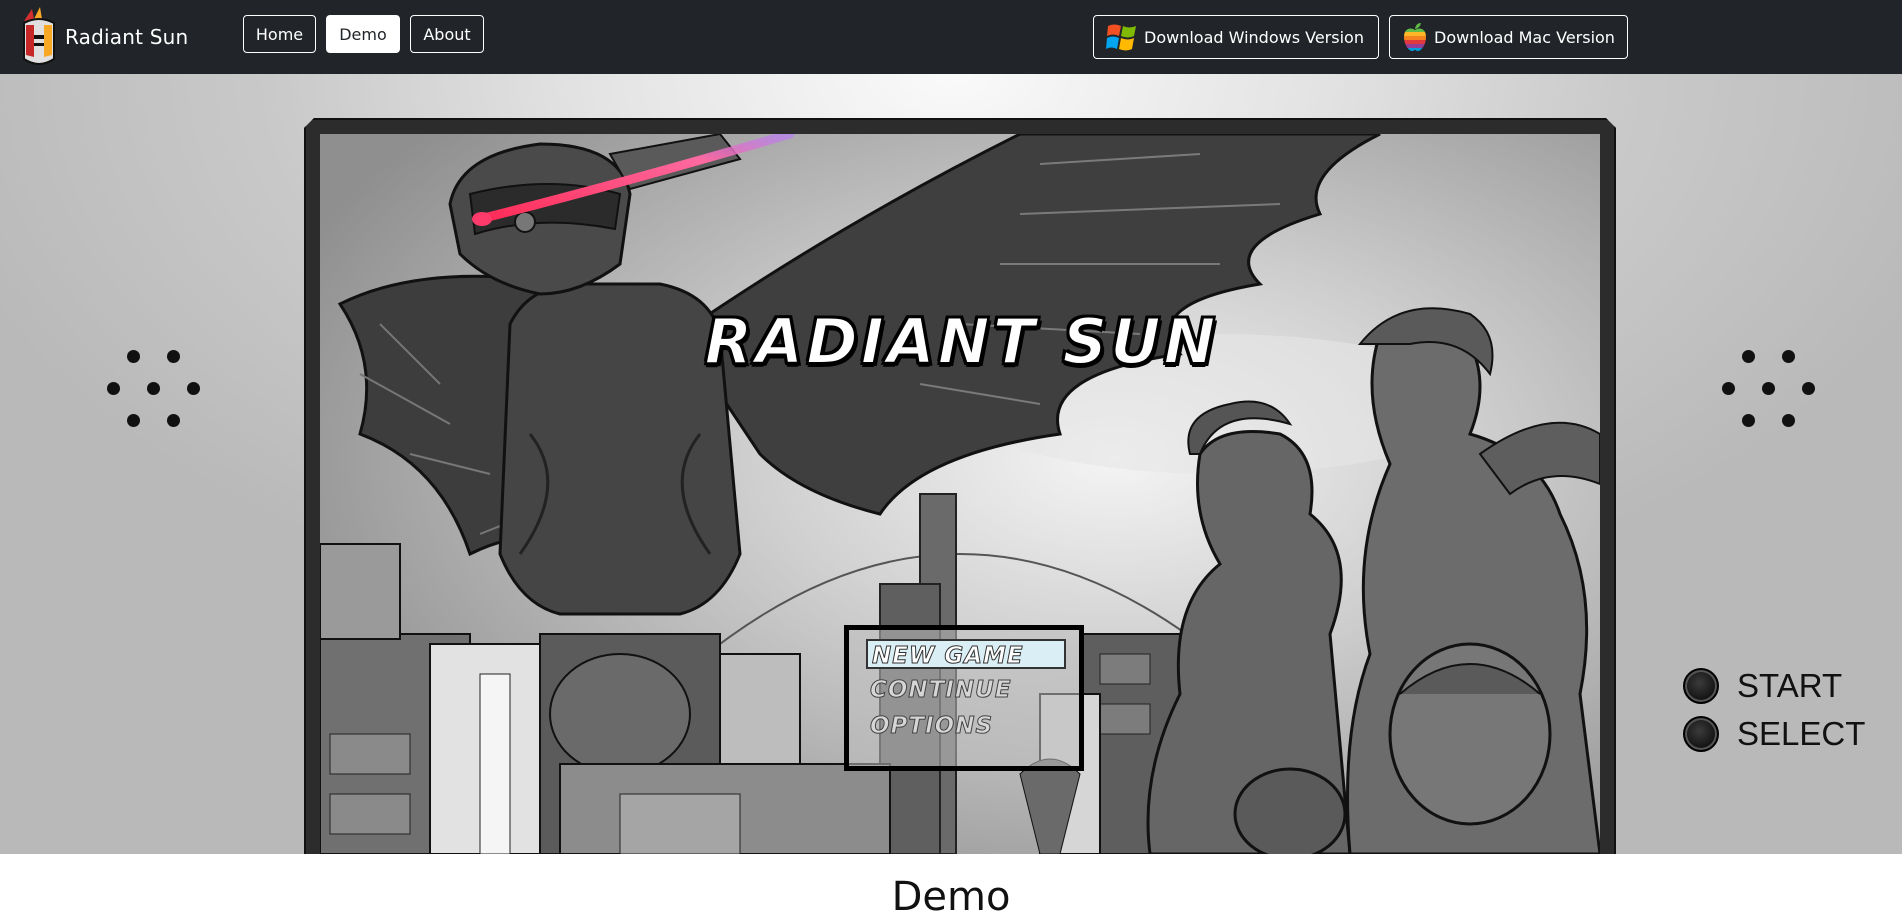  What do you see at coordinates (1801, 733) in the screenshot?
I see `select-label: SELECT` at bounding box center [1801, 733].